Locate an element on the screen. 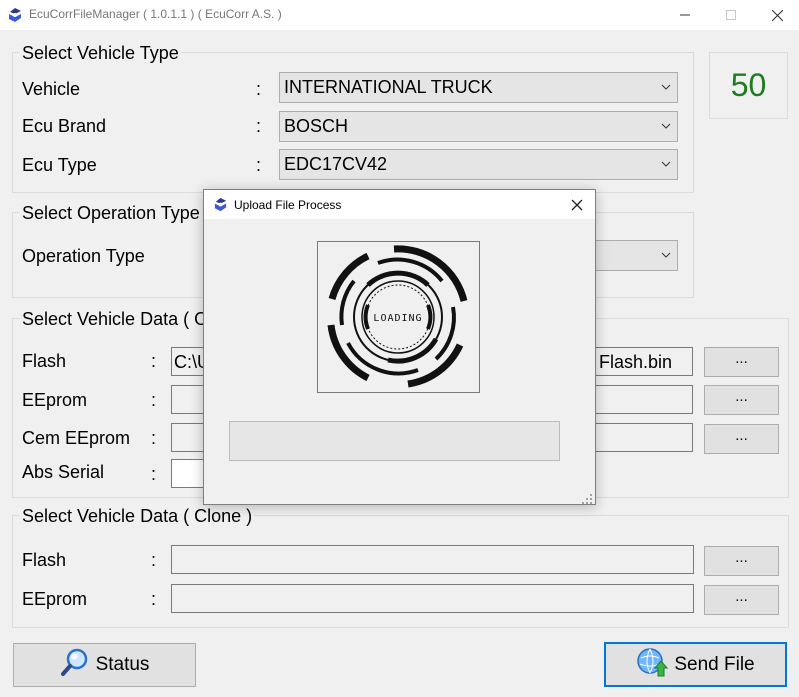 This screenshot has width=799, height=697. ecu-type-select: EDC17CV42 is located at coordinates (478, 164).